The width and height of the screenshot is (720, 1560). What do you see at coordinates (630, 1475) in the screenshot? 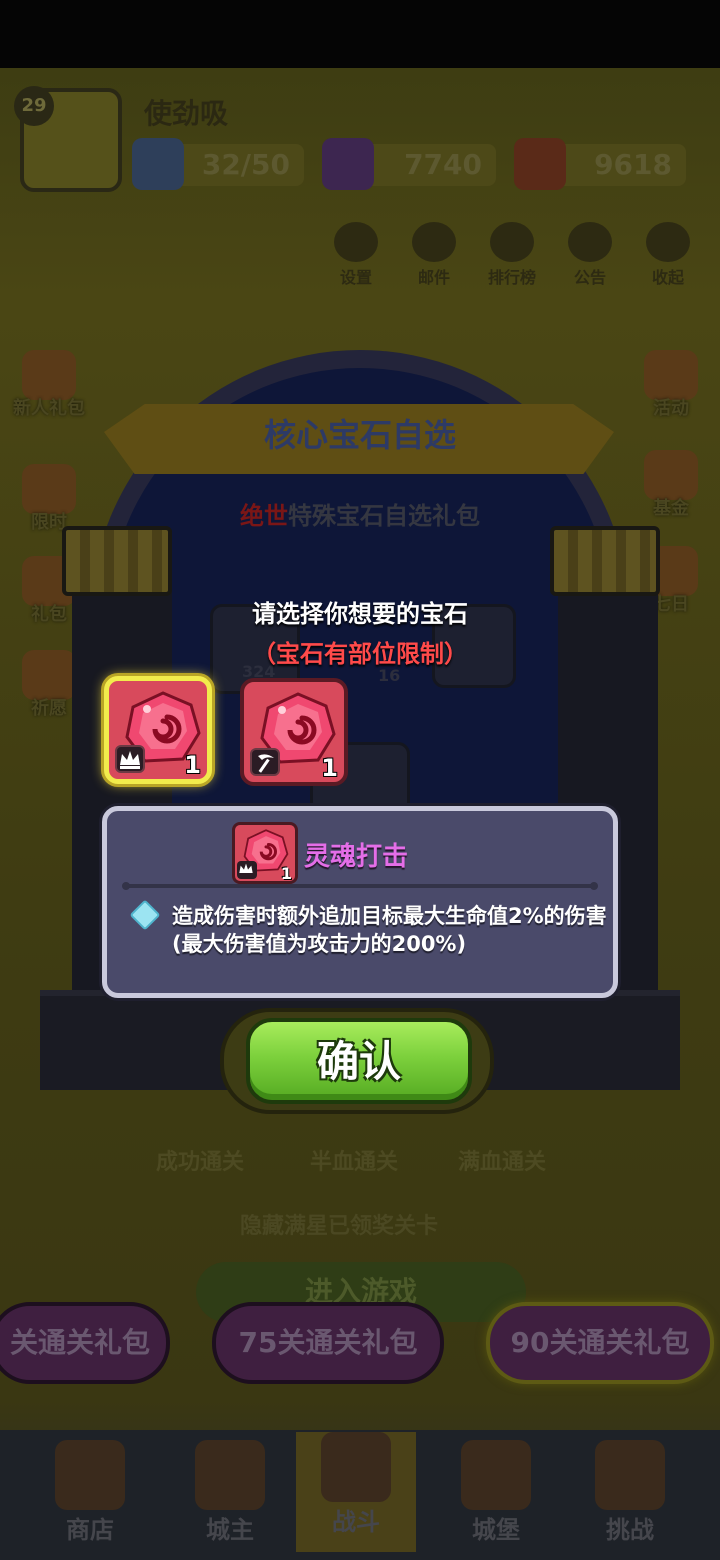
I see `challenge-icon` at bounding box center [630, 1475].